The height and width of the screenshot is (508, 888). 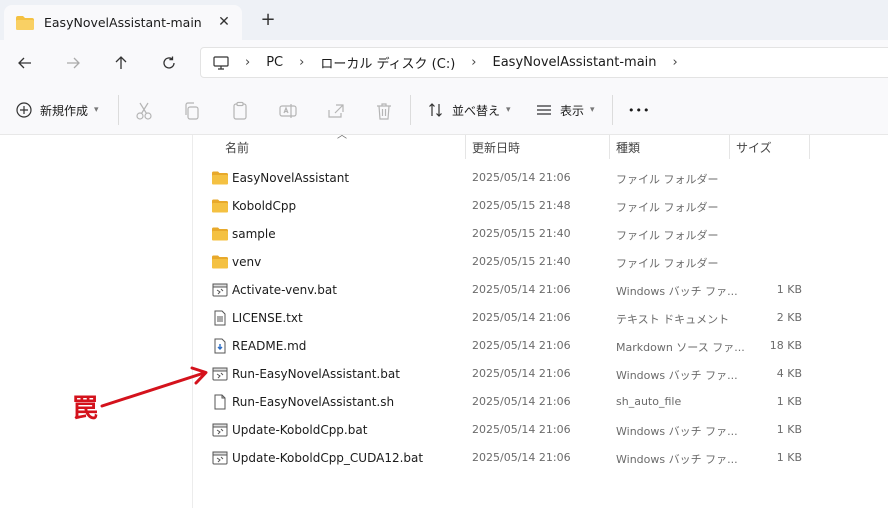 What do you see at coordinates (144, 111) in the screenshot?
I see `cut-icon` at bounding box center [144, 111].